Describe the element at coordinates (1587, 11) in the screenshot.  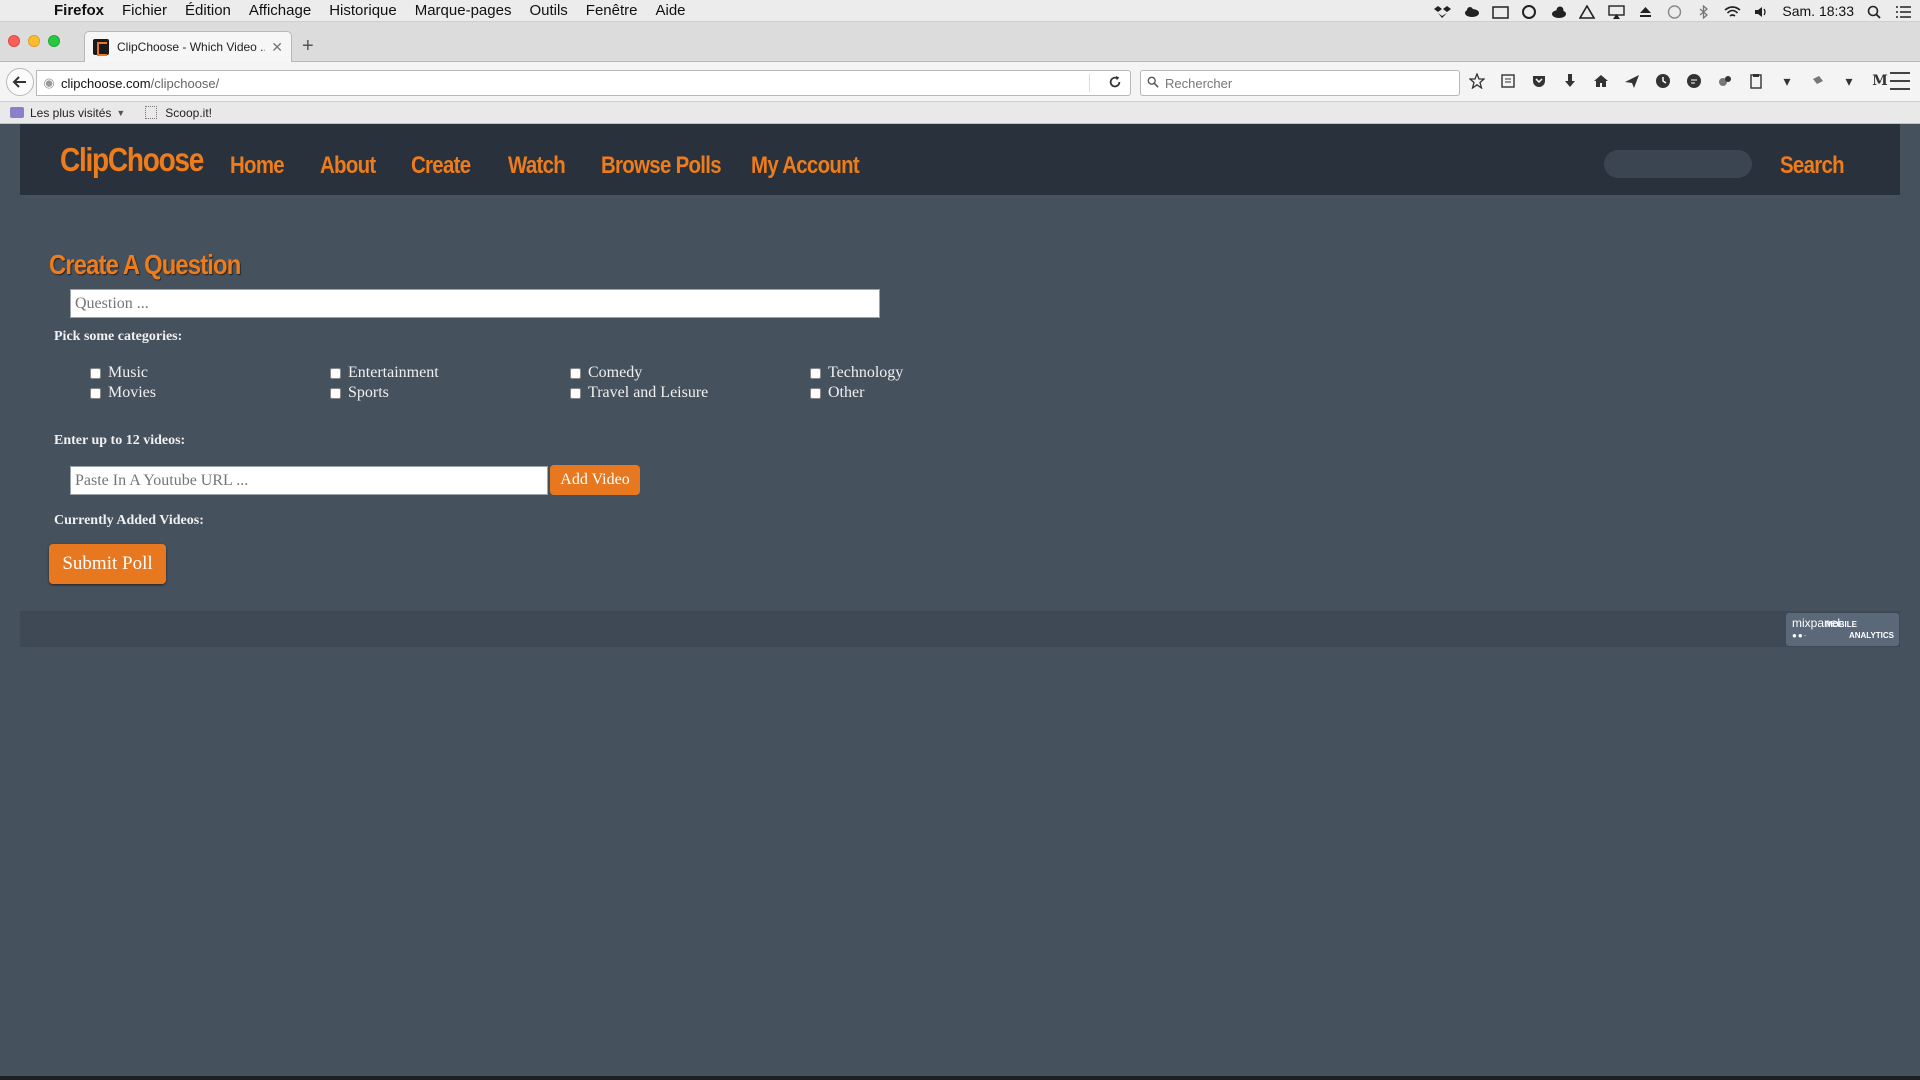
I see `drive-icon` at that location.